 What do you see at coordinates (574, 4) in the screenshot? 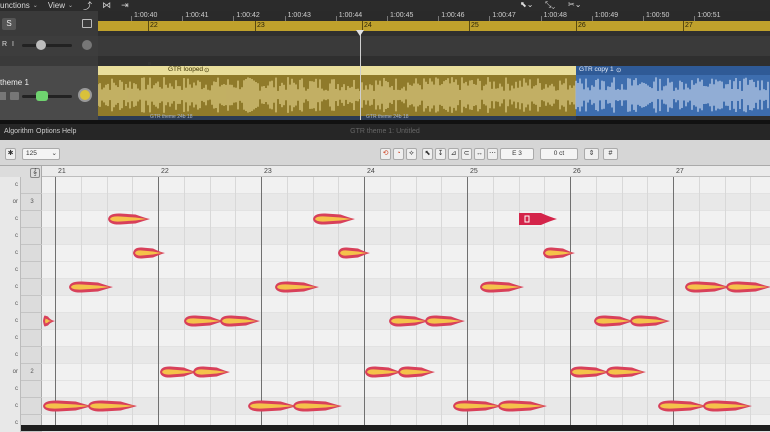
I see `scissors-tool-icon: ✂⌄` at bounding box center [574, 4].